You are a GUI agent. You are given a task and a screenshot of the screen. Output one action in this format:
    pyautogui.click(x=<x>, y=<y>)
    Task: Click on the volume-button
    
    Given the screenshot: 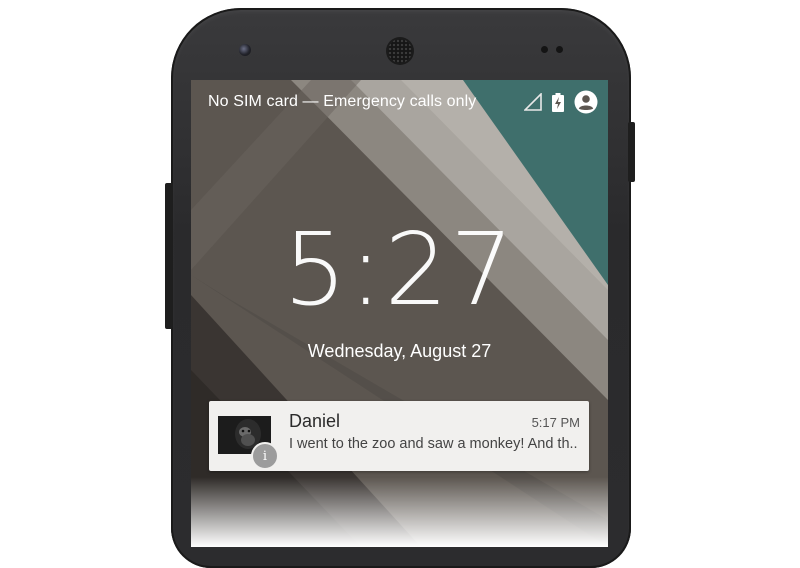 What is the action you would take?
    pyautogui.click(x=169, y=256)
    